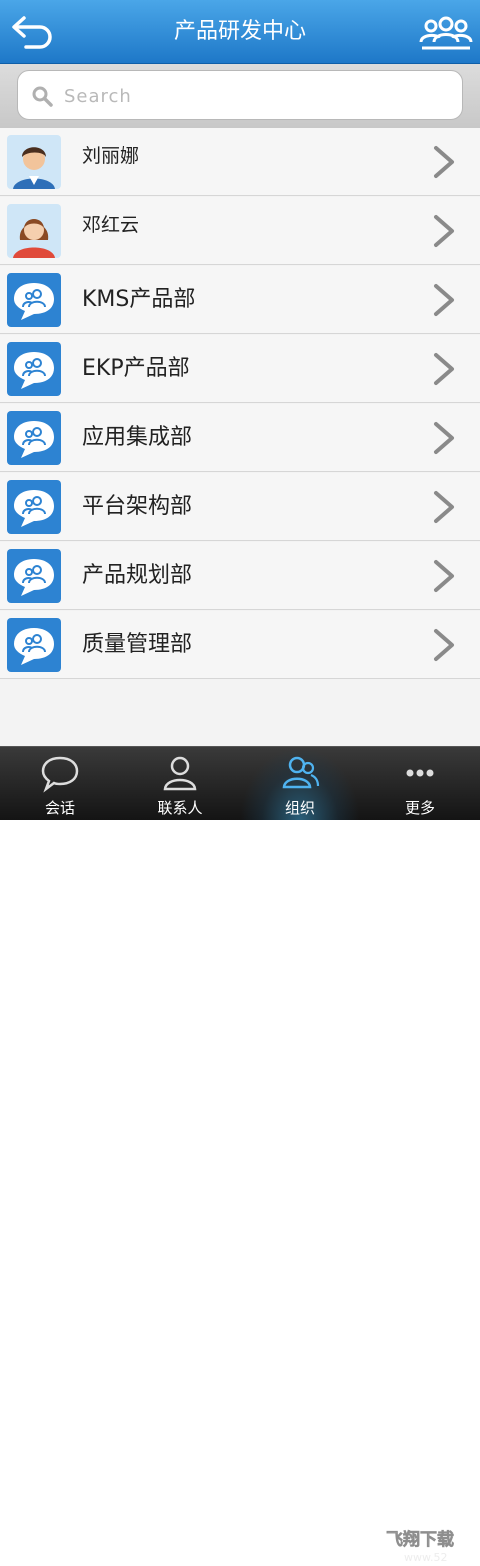  What do you see at coordinates (111, 156) in the screenshot?
I see `list-item-label: 刘丽娜` at bounding box center [111, 156].